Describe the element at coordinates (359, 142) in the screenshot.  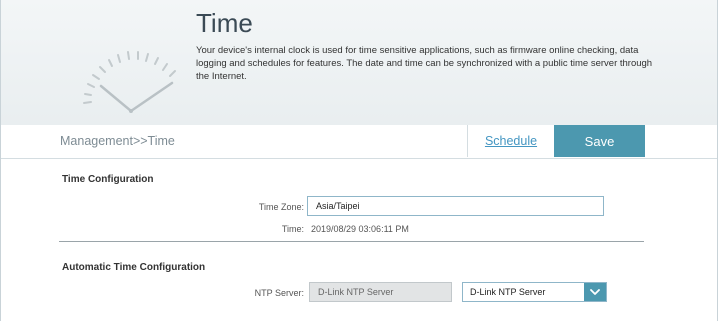
I see `action-bar: Management>>Time Schedule Save` at that location.